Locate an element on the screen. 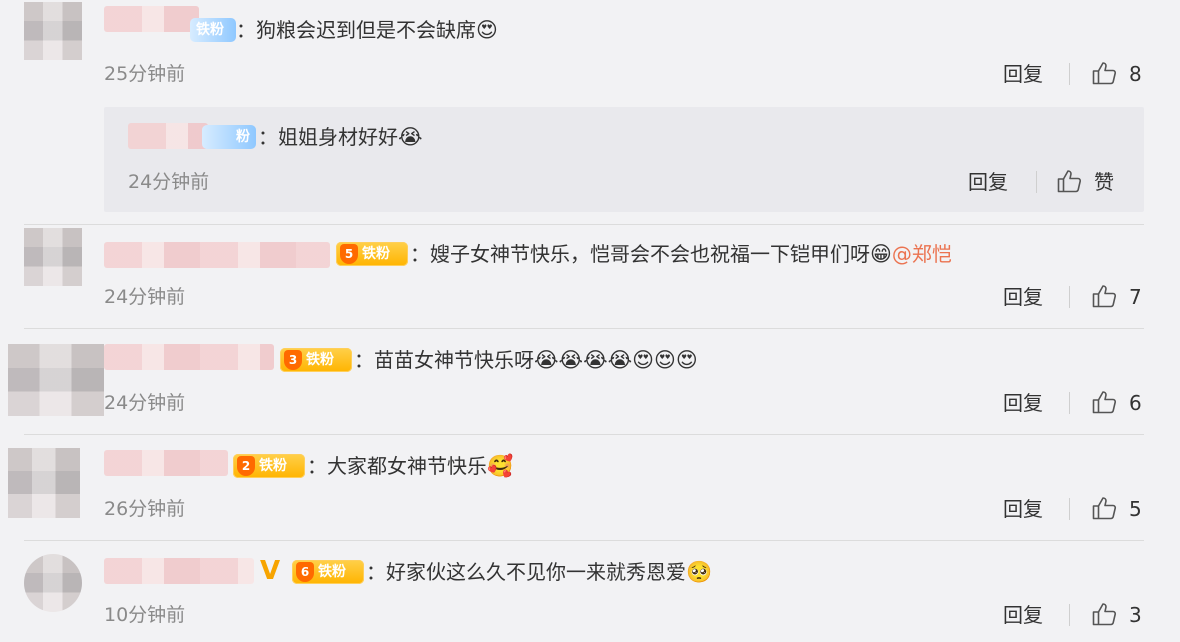  like-count: 7 is located at coordinates (1135, 297).